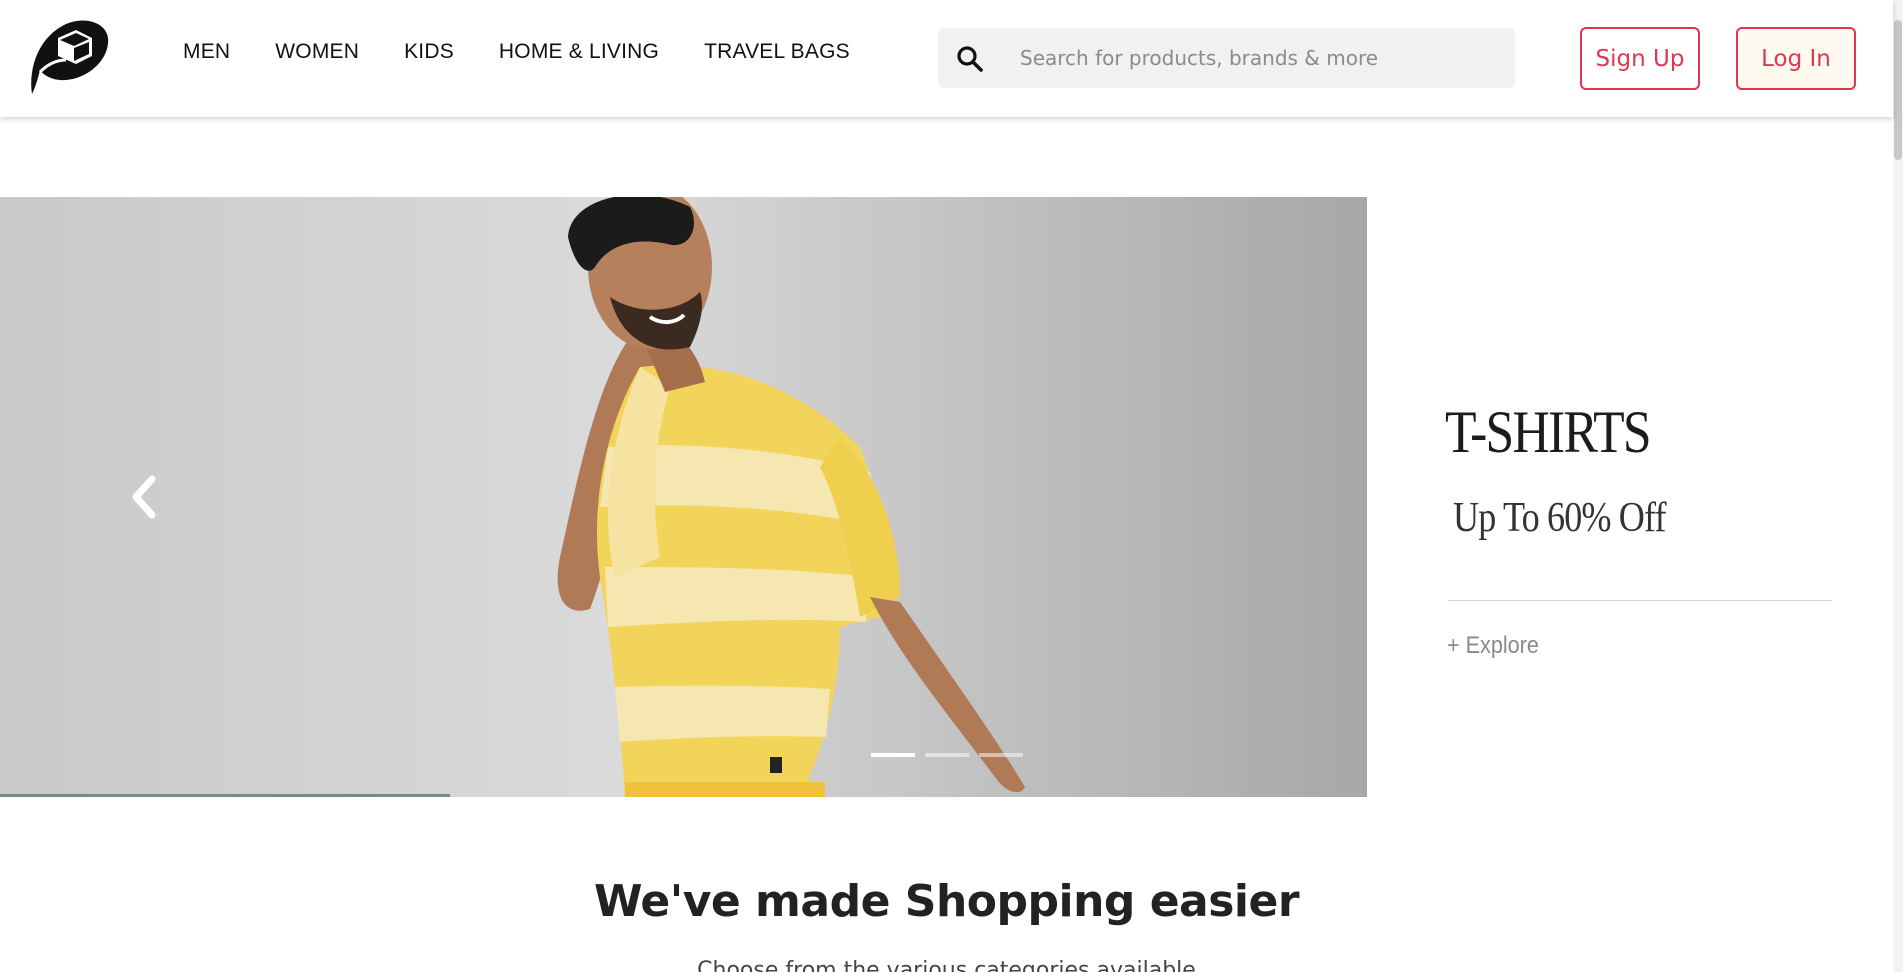  I want to click on nav-kids: KIDS, so click(429, 52).